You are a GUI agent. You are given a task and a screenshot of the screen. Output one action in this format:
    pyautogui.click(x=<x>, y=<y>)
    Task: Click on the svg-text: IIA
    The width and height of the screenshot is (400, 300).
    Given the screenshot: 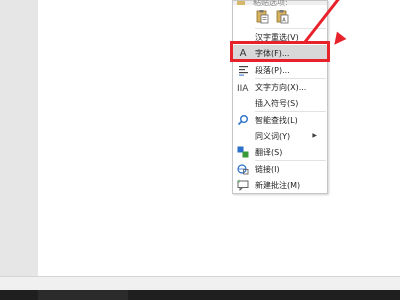 What is the action you would take?
    pyautogui.click(x=243, y=88)
    